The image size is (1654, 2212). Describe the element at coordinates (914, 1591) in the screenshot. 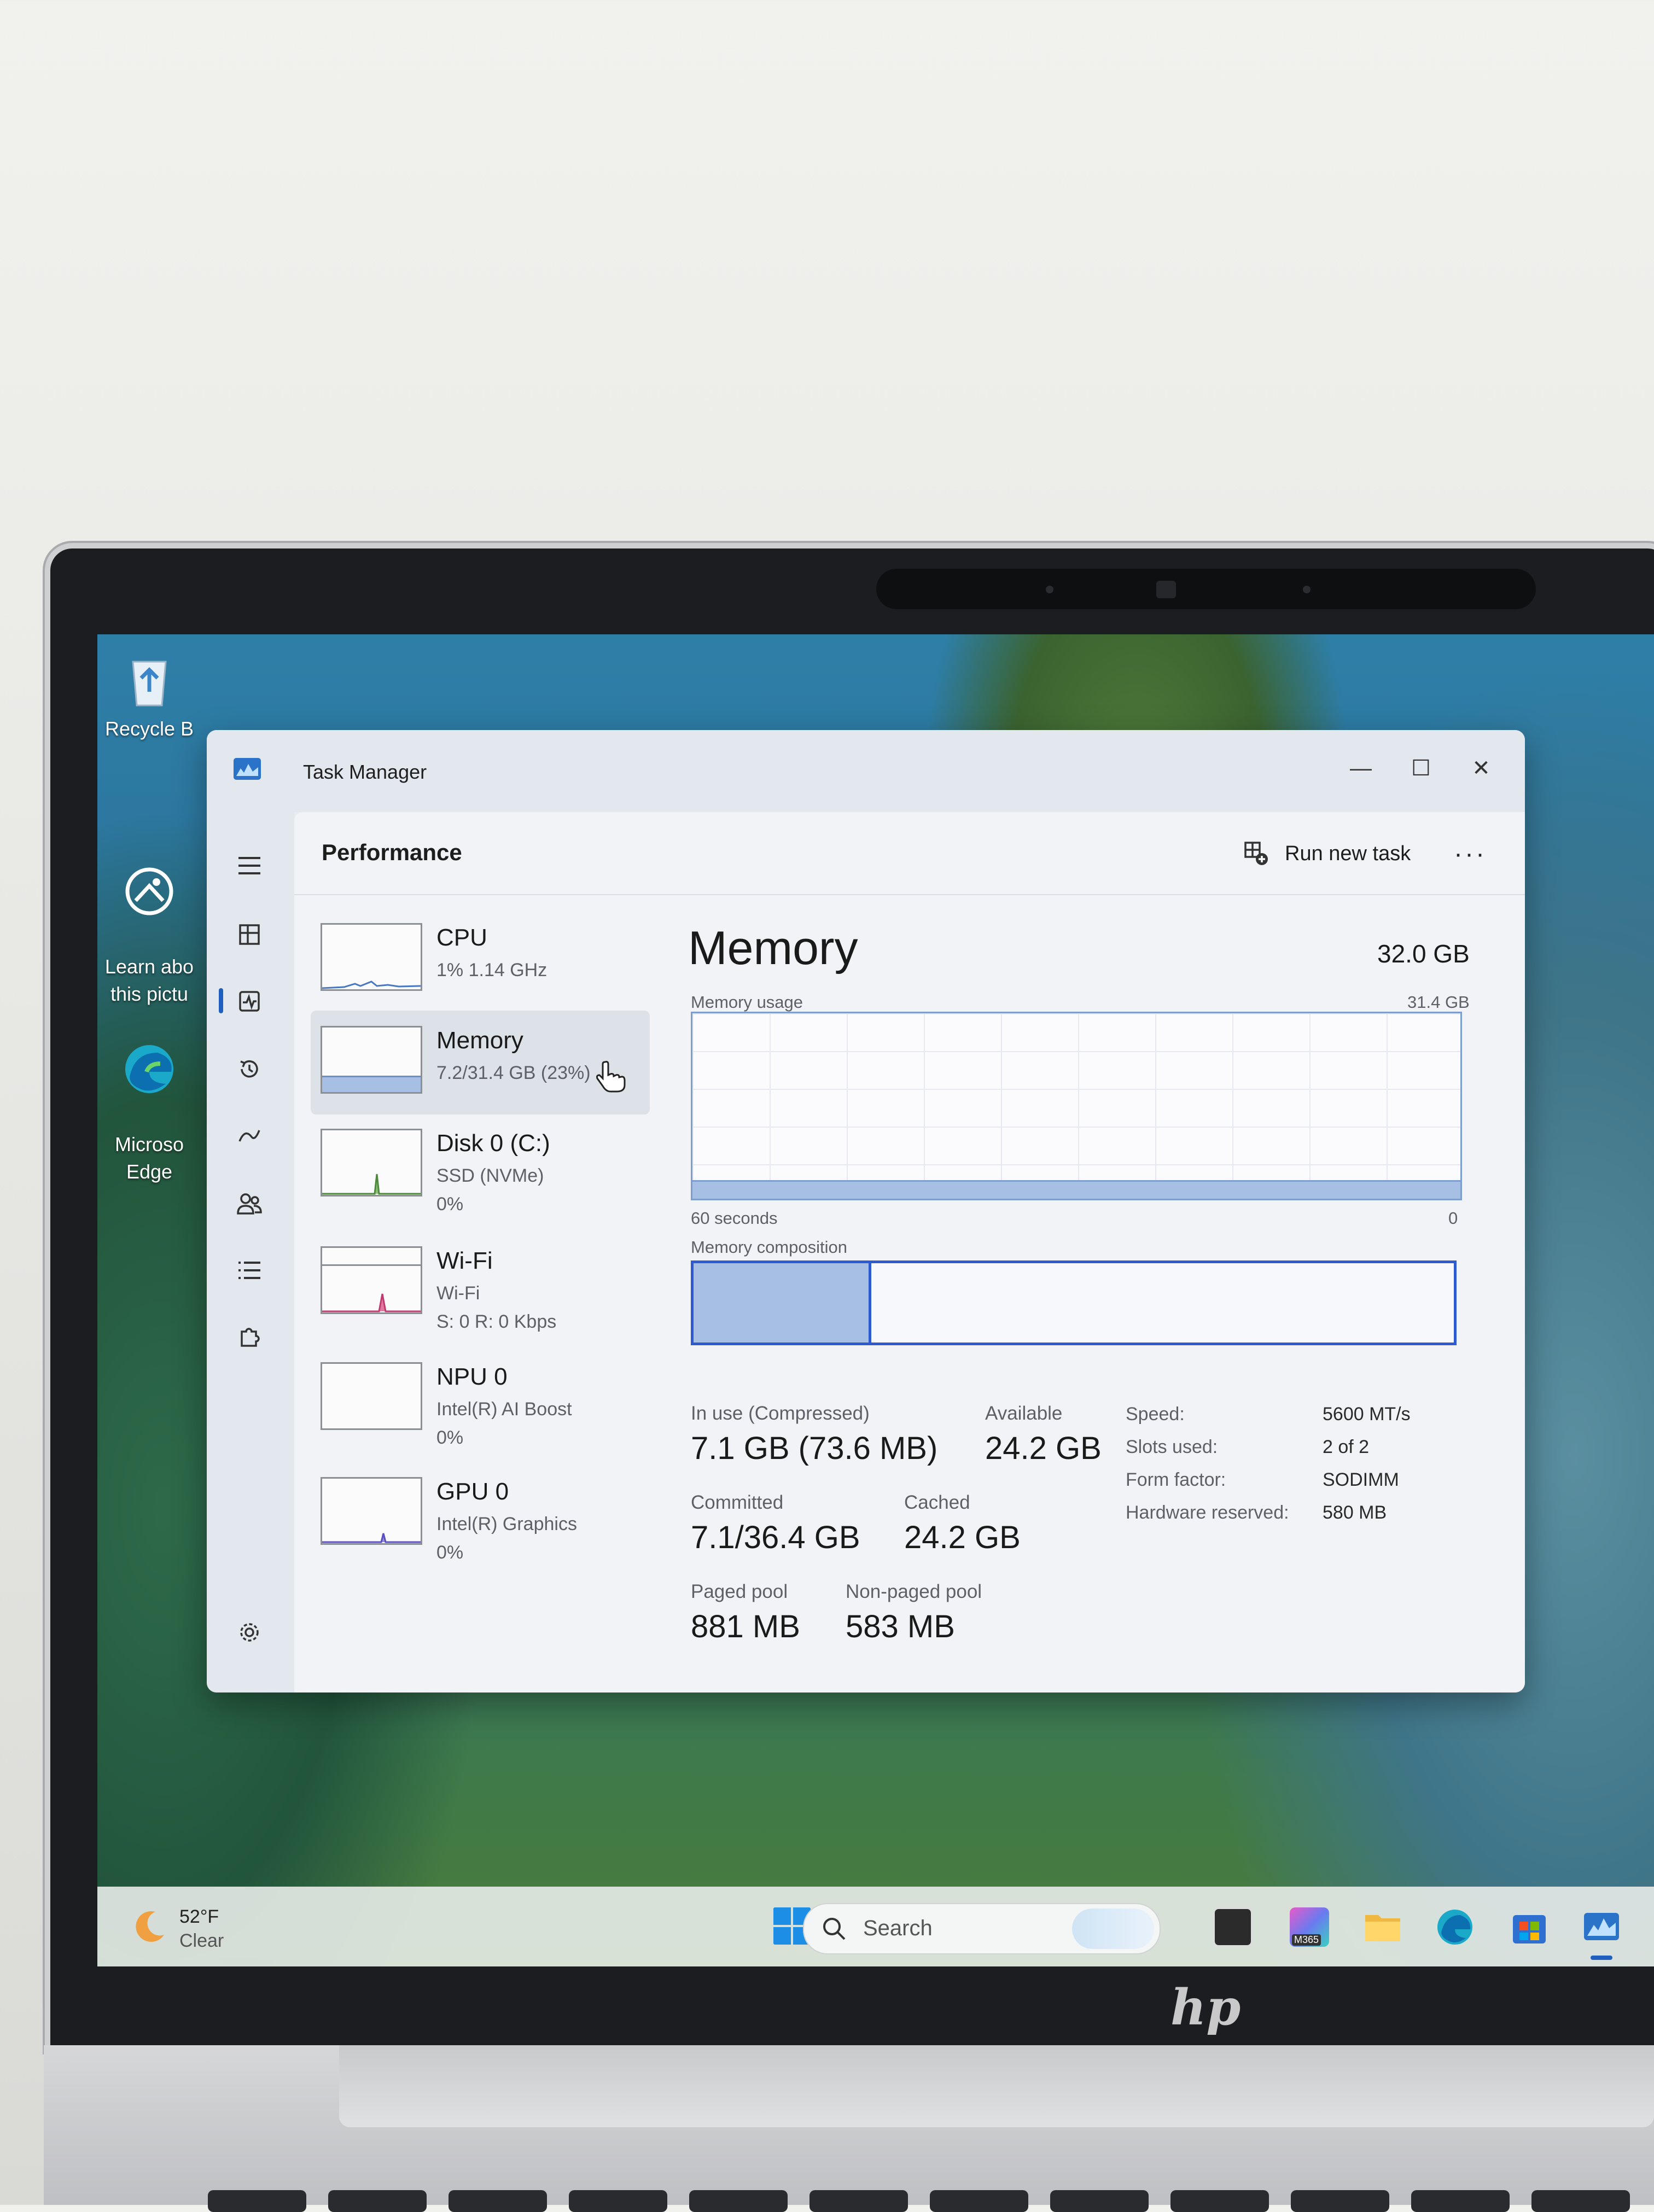

I see `non-paged-pool-label: Non-paged pool` at that location.